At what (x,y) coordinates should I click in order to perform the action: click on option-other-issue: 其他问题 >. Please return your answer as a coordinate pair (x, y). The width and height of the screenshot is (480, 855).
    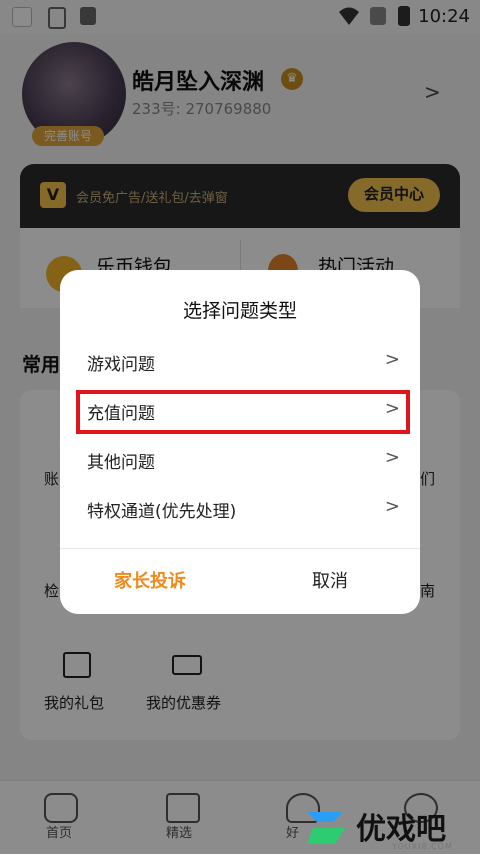
    Looking at the image, I should click on (240, 460).